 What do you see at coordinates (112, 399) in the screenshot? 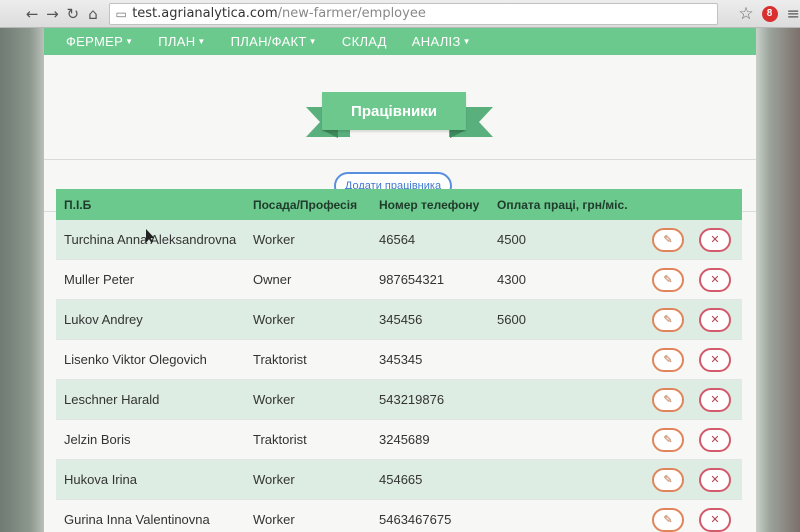
I see `cell-name: Leschner Harald` at bounding box center [112, 399].